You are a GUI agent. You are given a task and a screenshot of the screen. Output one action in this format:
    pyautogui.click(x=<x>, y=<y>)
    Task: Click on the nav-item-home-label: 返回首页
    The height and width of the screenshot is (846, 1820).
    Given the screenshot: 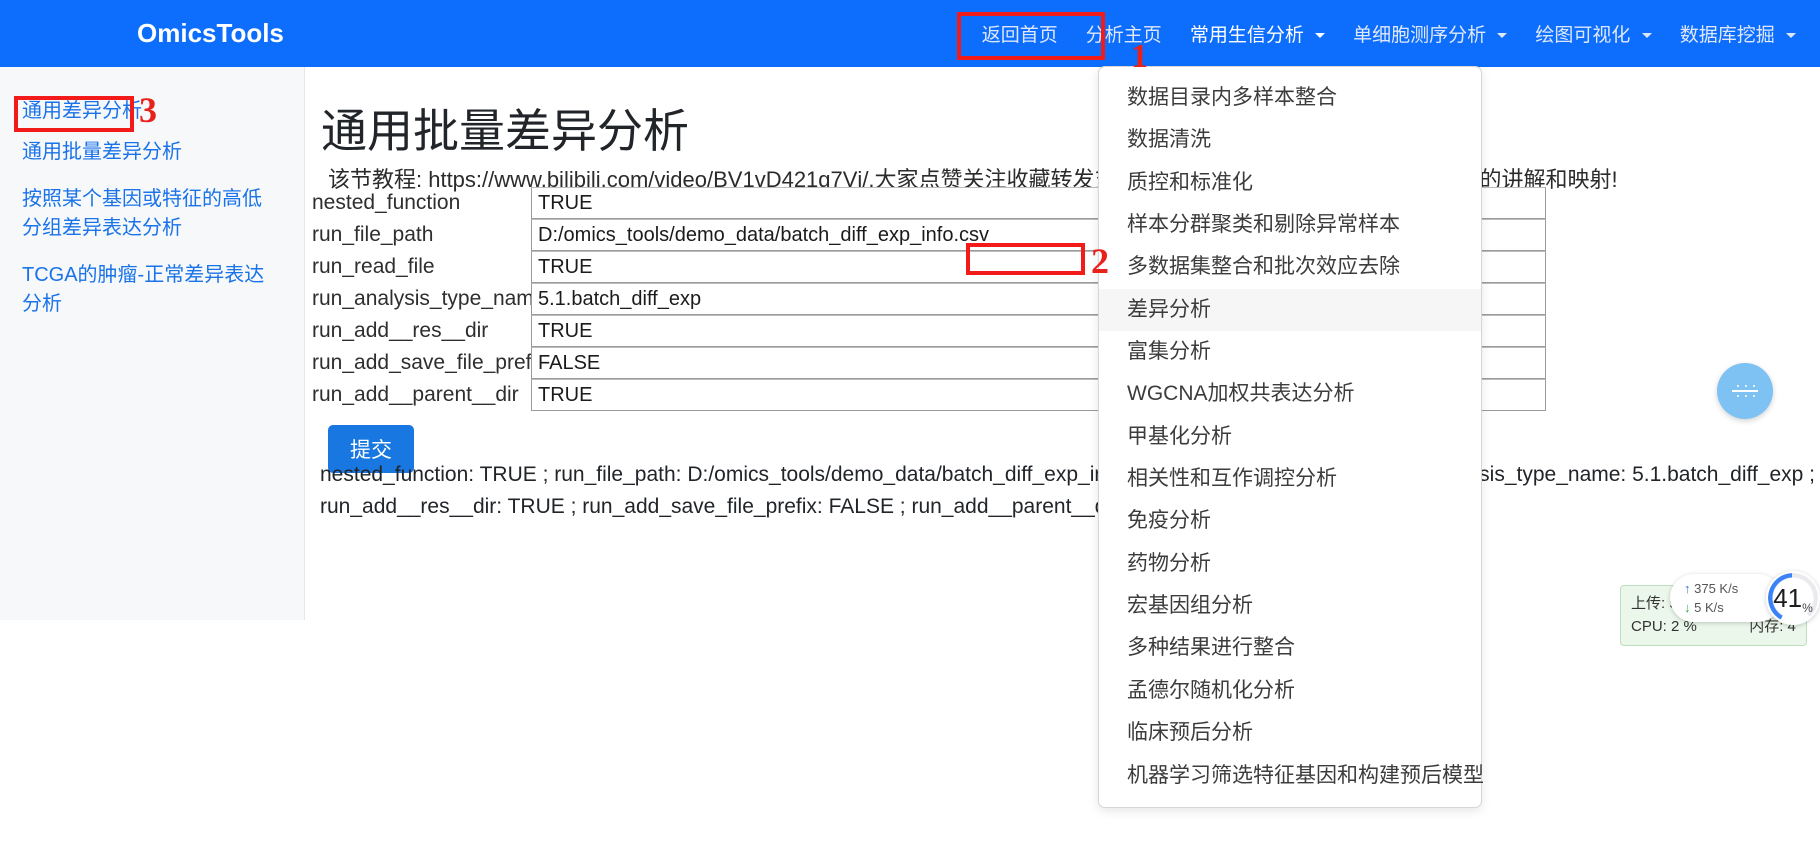 What is the action you would take?
    pyautogui.click(x=1019, y=35)
    